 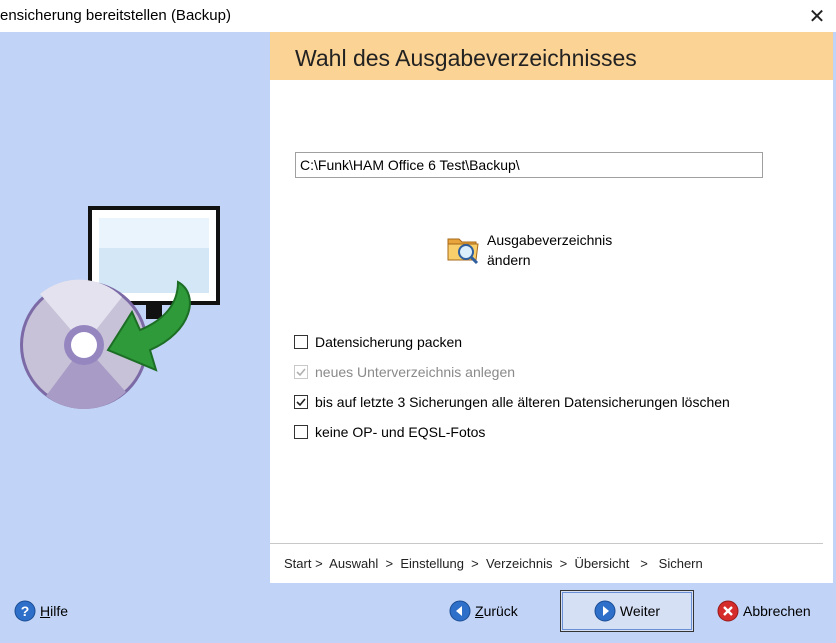 I want to click on help-label: Hilfe, so click(x=54, y=611).